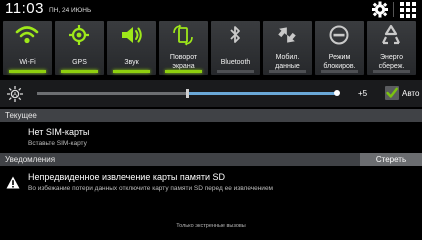 This screenshot has height=240, width=422. Describe the element at coordinates (27, 35) in the screenshot. I see `wifi-icon` at that location.